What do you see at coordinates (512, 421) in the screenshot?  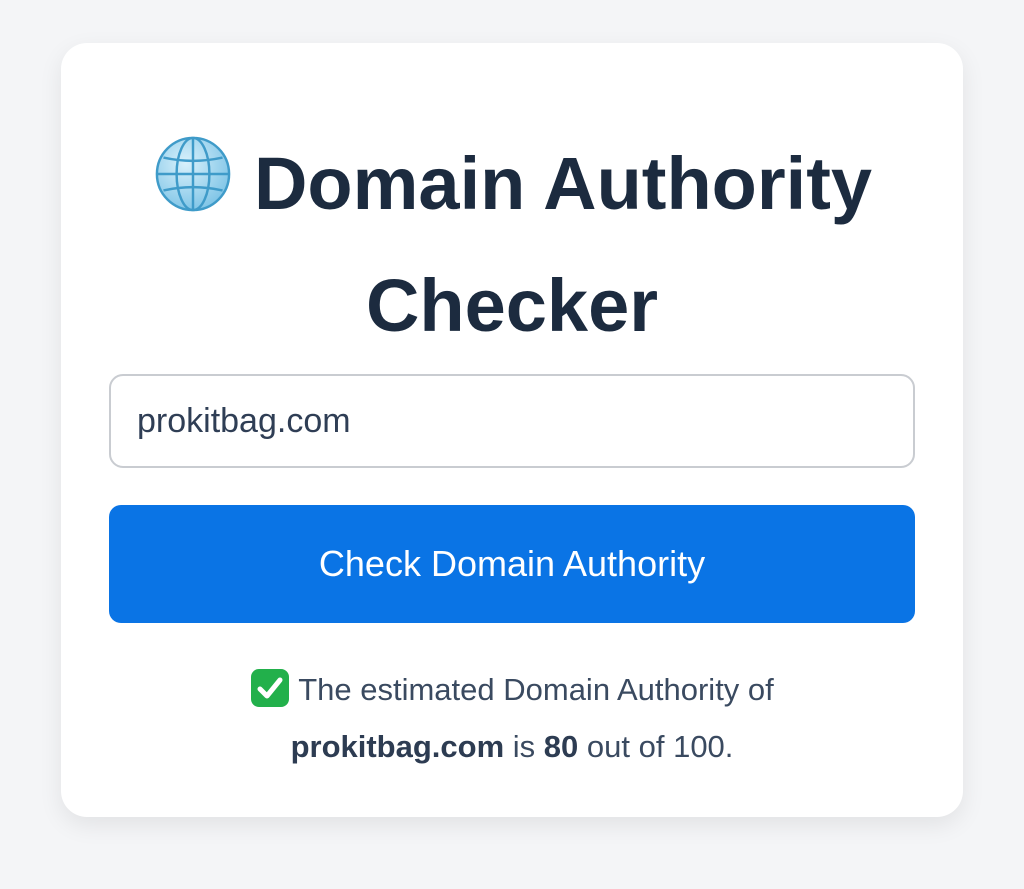 I see `domain-input` at bounding box center [512, 421].